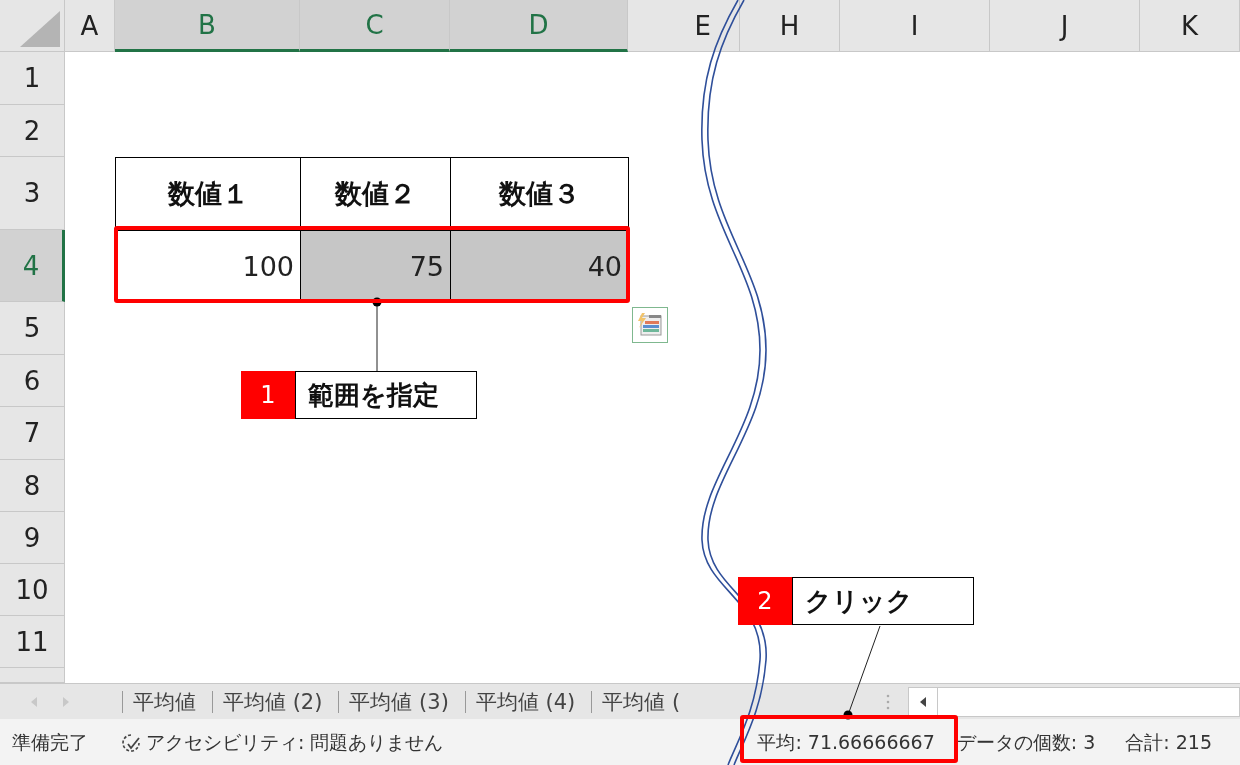 This screenshot has height=765, width=1240. What do you see at coordinates (50, 742) in the screenshot?
I see `status-text: 準備完了` at bounding box center [50, 742].